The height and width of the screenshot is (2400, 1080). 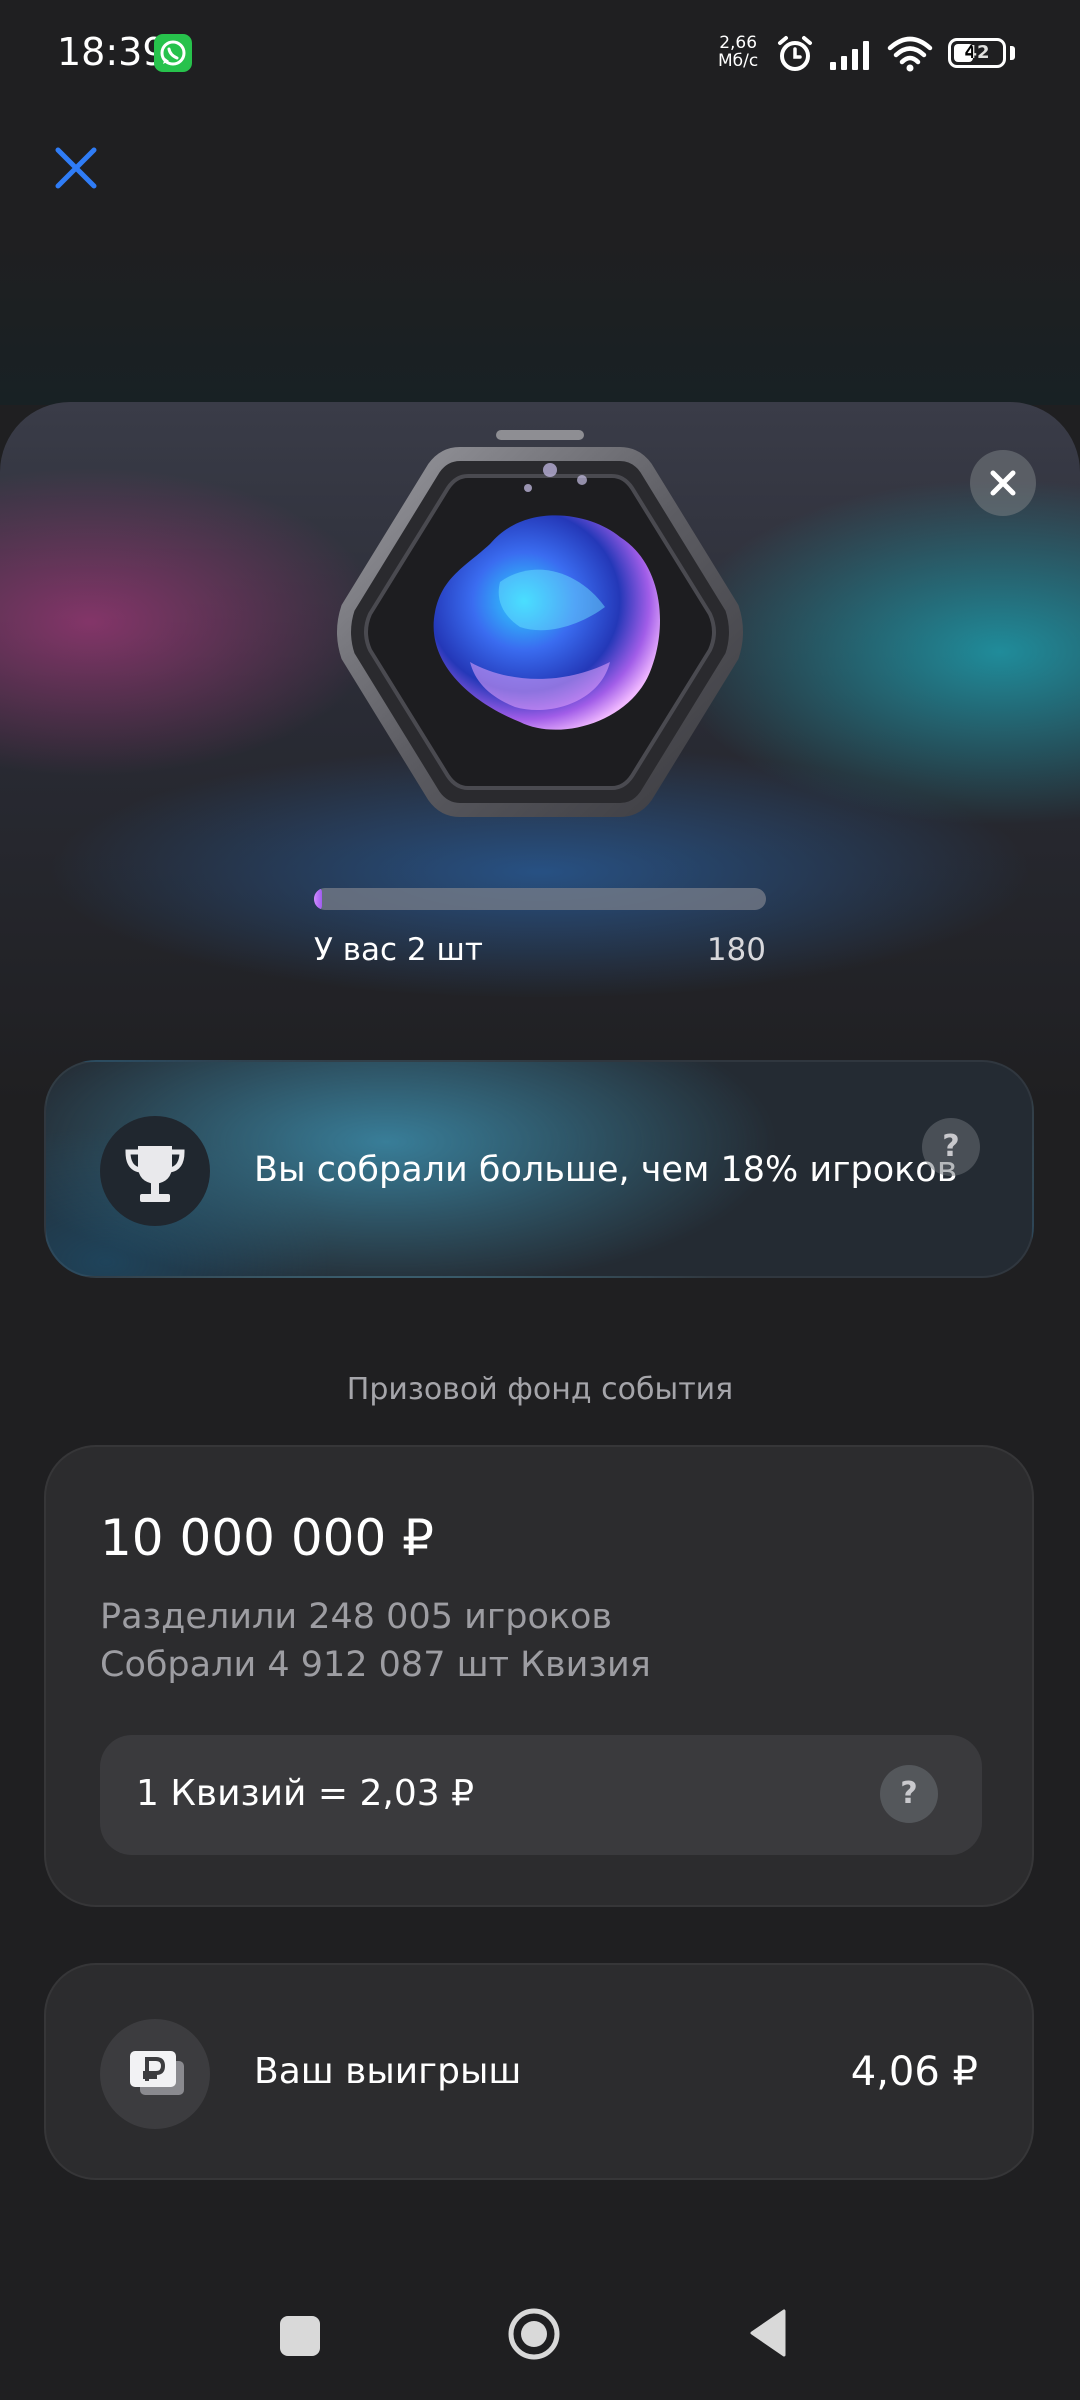 I want to click on rank-card: Вы собрали больше, чем 18% игроков ?, so click(x=539, y=1169).